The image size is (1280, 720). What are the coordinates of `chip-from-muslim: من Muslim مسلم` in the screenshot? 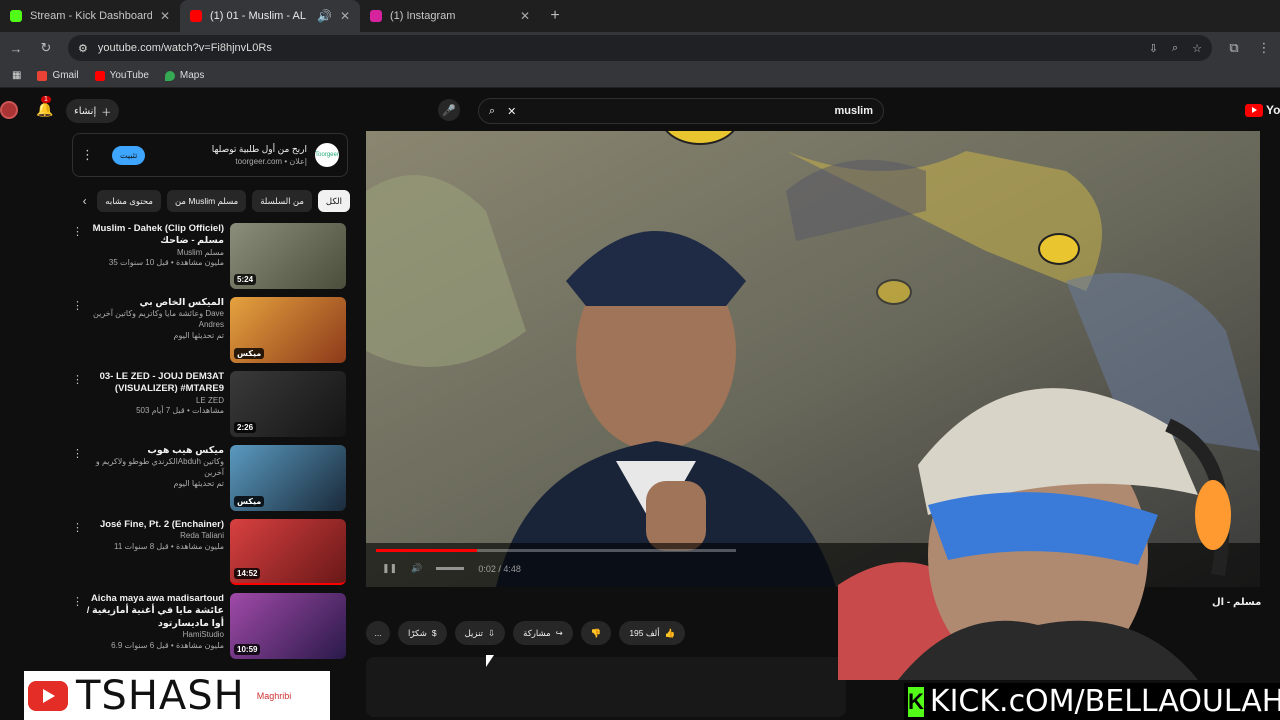 It's located at (206, 201).